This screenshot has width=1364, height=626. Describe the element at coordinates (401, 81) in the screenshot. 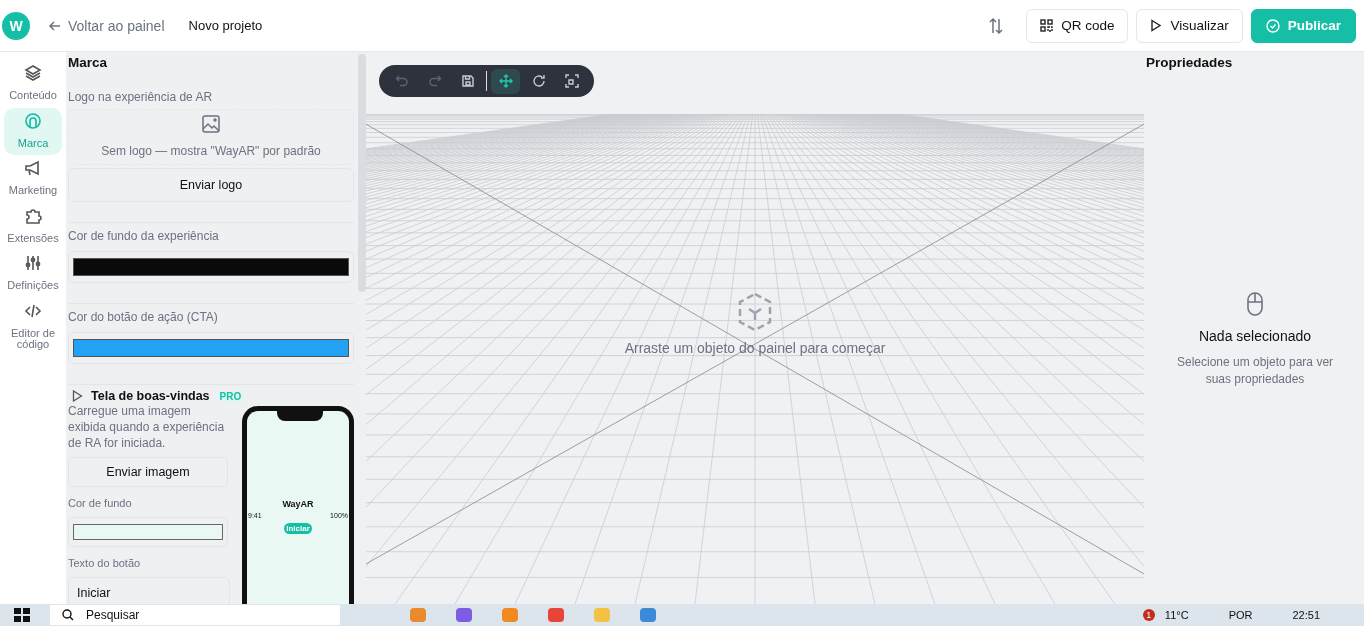

I see `undo-icon` at that location.